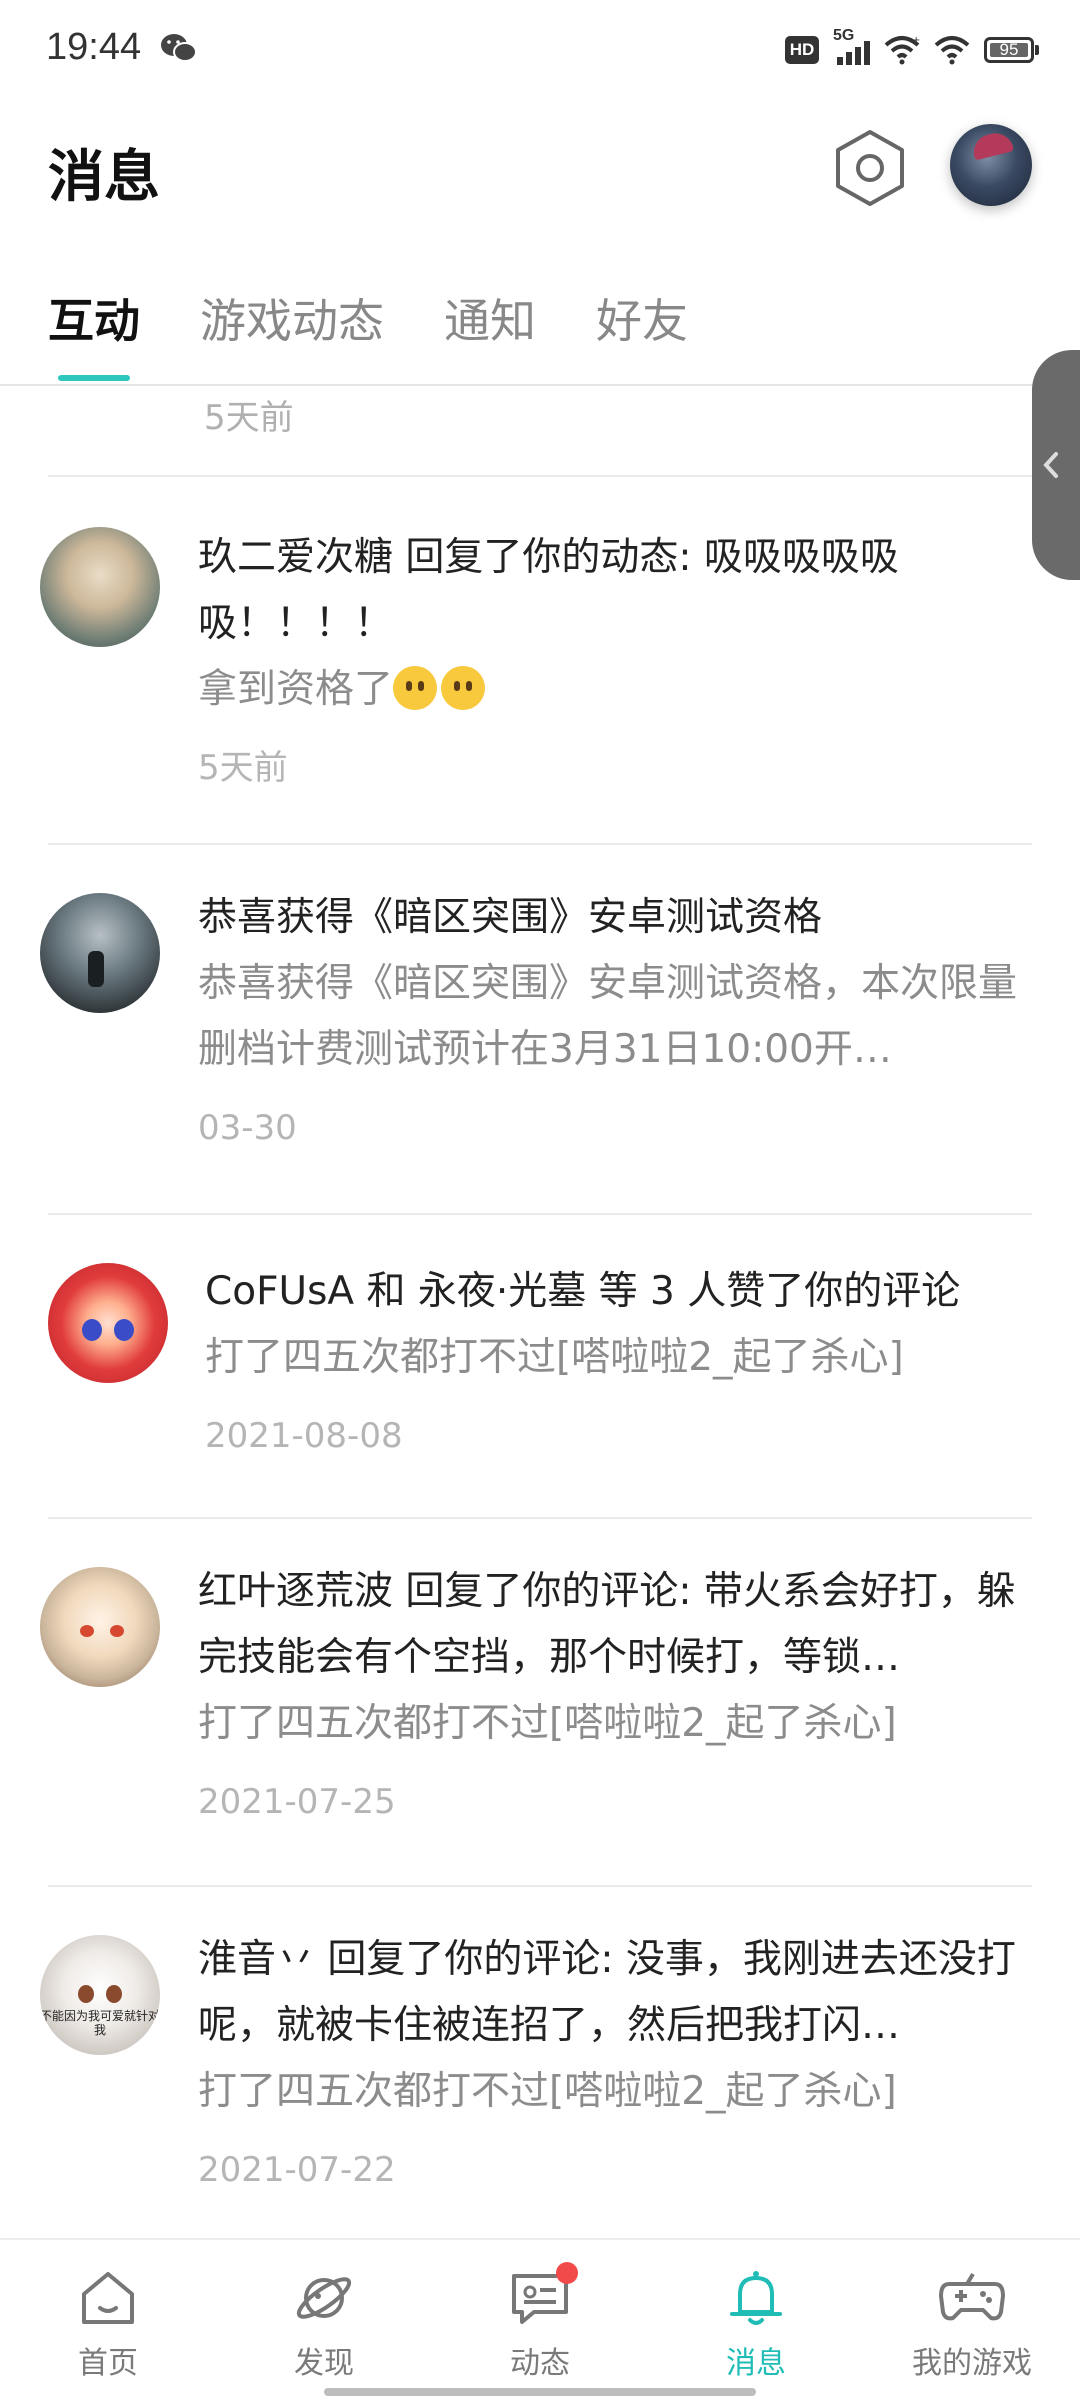  Describe the element at coordinates (297, 2170) in the screenshot. I see `item-time: 2021-07-22` at that location.